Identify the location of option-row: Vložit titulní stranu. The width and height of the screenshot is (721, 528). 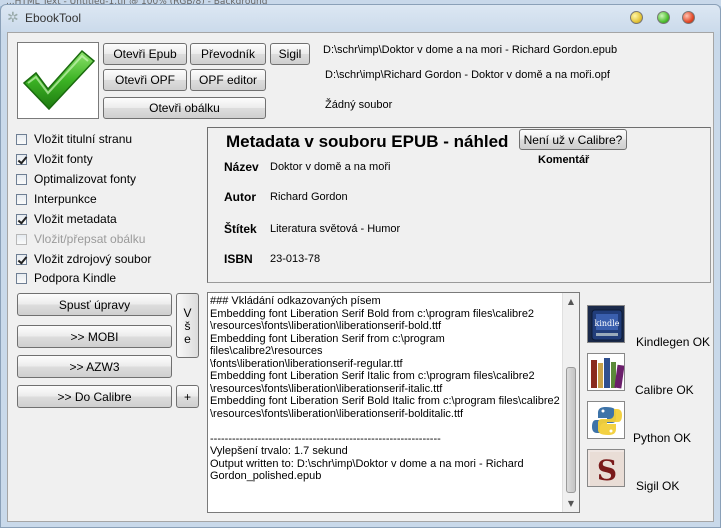
(74, 139).